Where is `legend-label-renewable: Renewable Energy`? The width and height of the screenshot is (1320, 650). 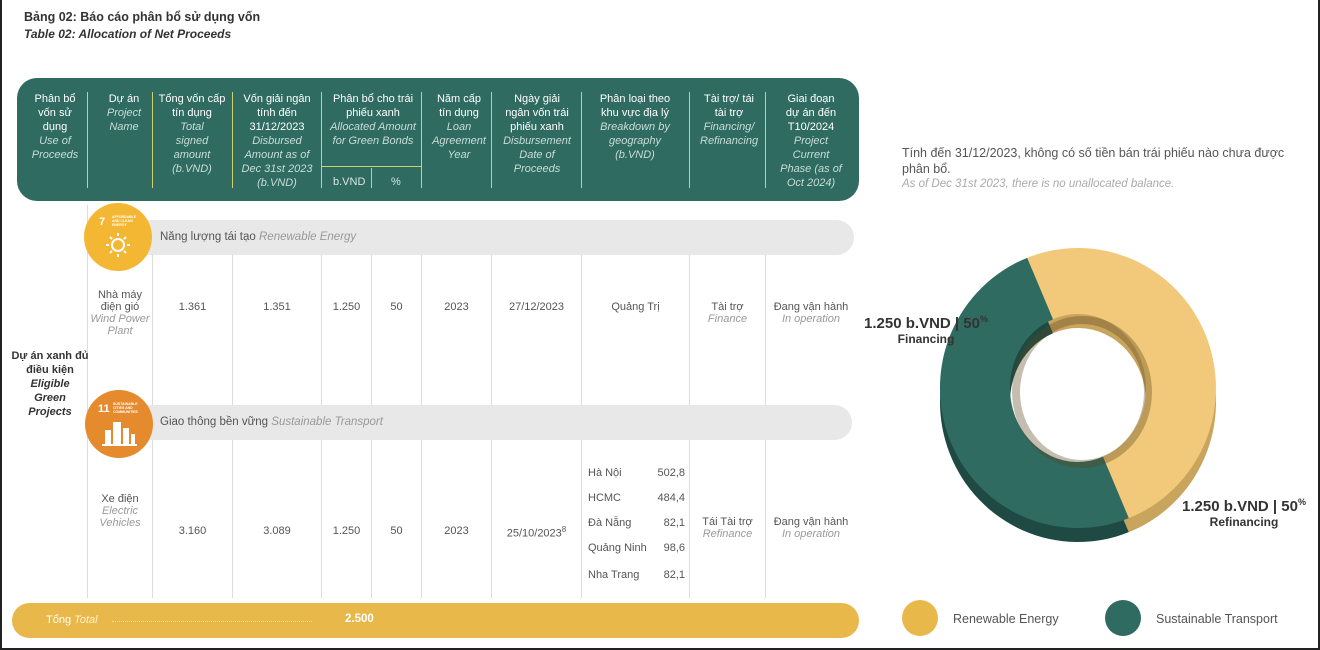
legend-label-renewable: Renewable Energy is located at coordinates (1006, 619).